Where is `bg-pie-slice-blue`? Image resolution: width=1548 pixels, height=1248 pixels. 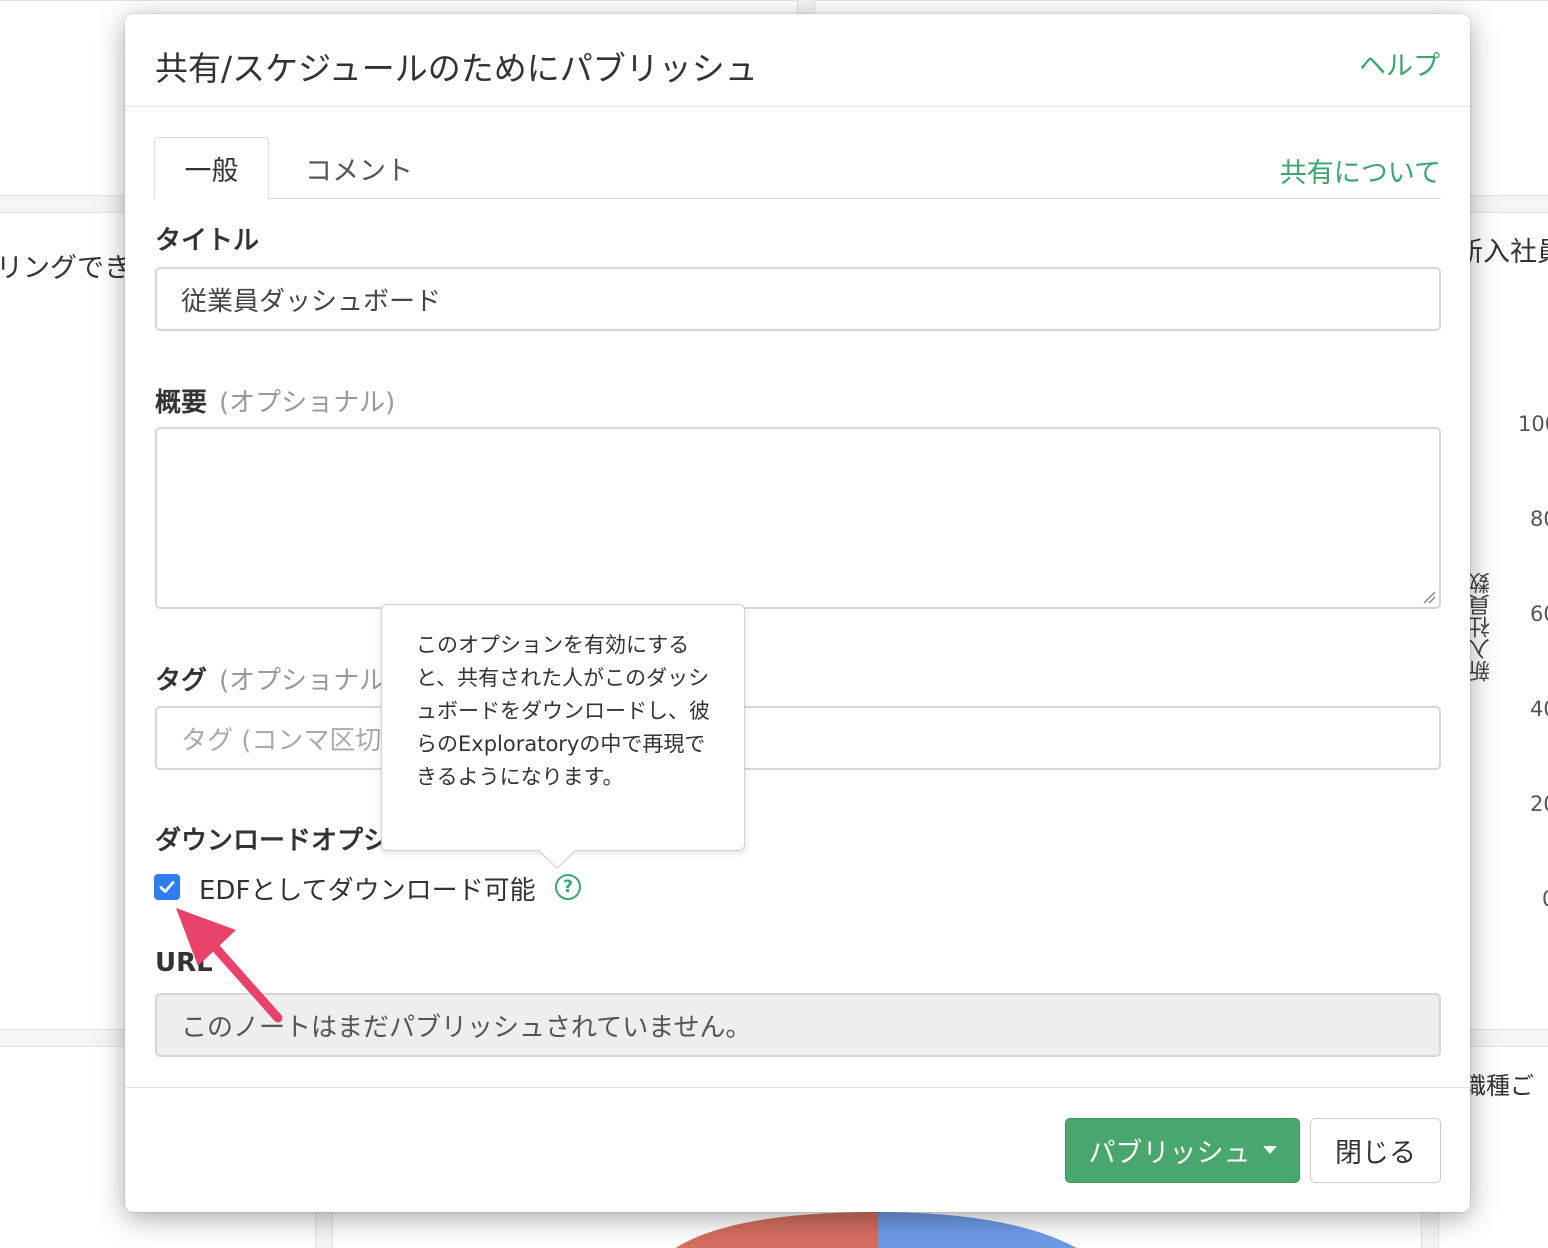
bg-pie-slice-blue is located at coordinates (977, 1230).